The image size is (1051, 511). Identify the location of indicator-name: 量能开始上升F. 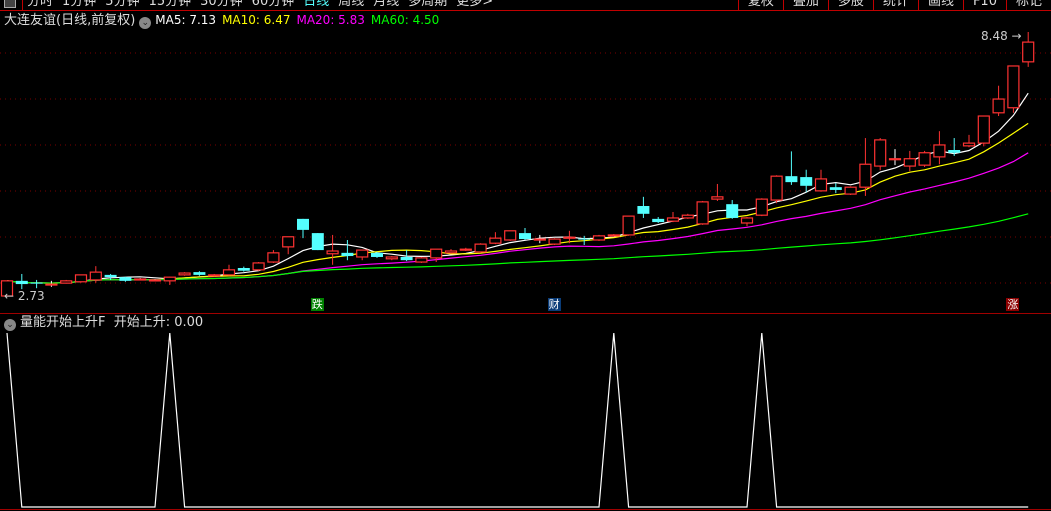
(63, 322).